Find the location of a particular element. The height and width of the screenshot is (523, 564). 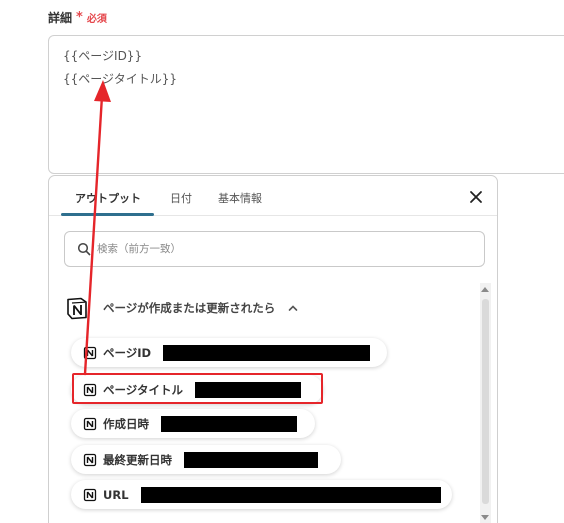

active-tab-indicator is located at coordinates (107, 214).